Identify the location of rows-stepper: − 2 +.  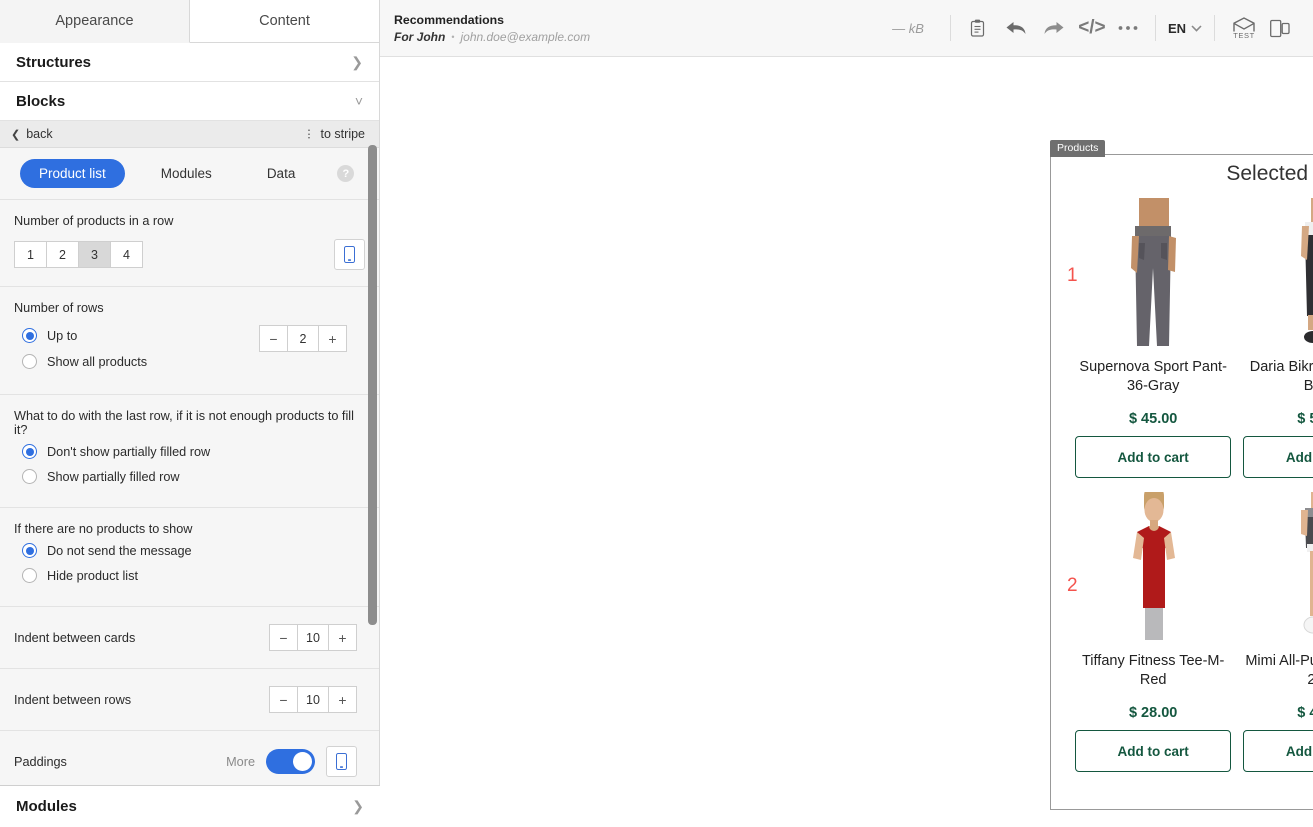
(303, 338).